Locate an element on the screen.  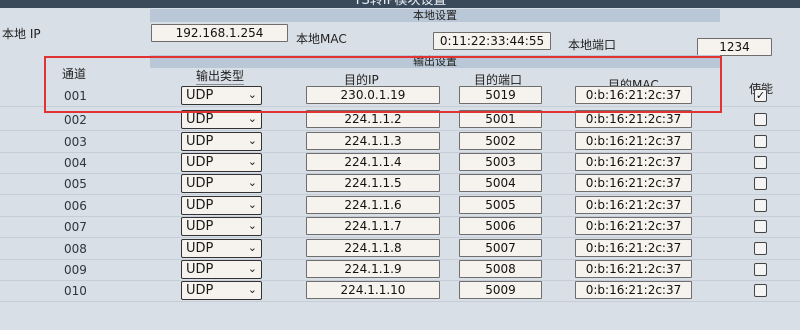
table-row: 002 UDP ⌄ 224.1.1.2 5001 0:b:16:21:2c:37 is located at coordinates (400, 121).